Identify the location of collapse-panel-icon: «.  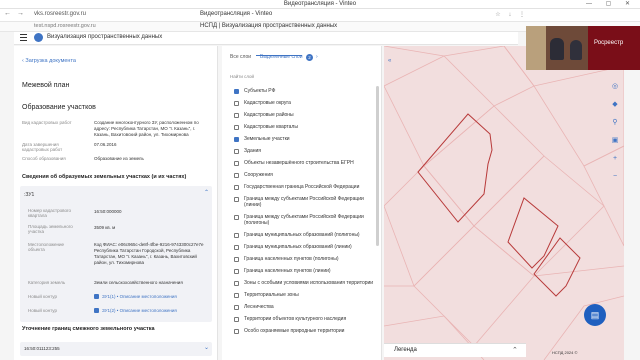
(389, 61).